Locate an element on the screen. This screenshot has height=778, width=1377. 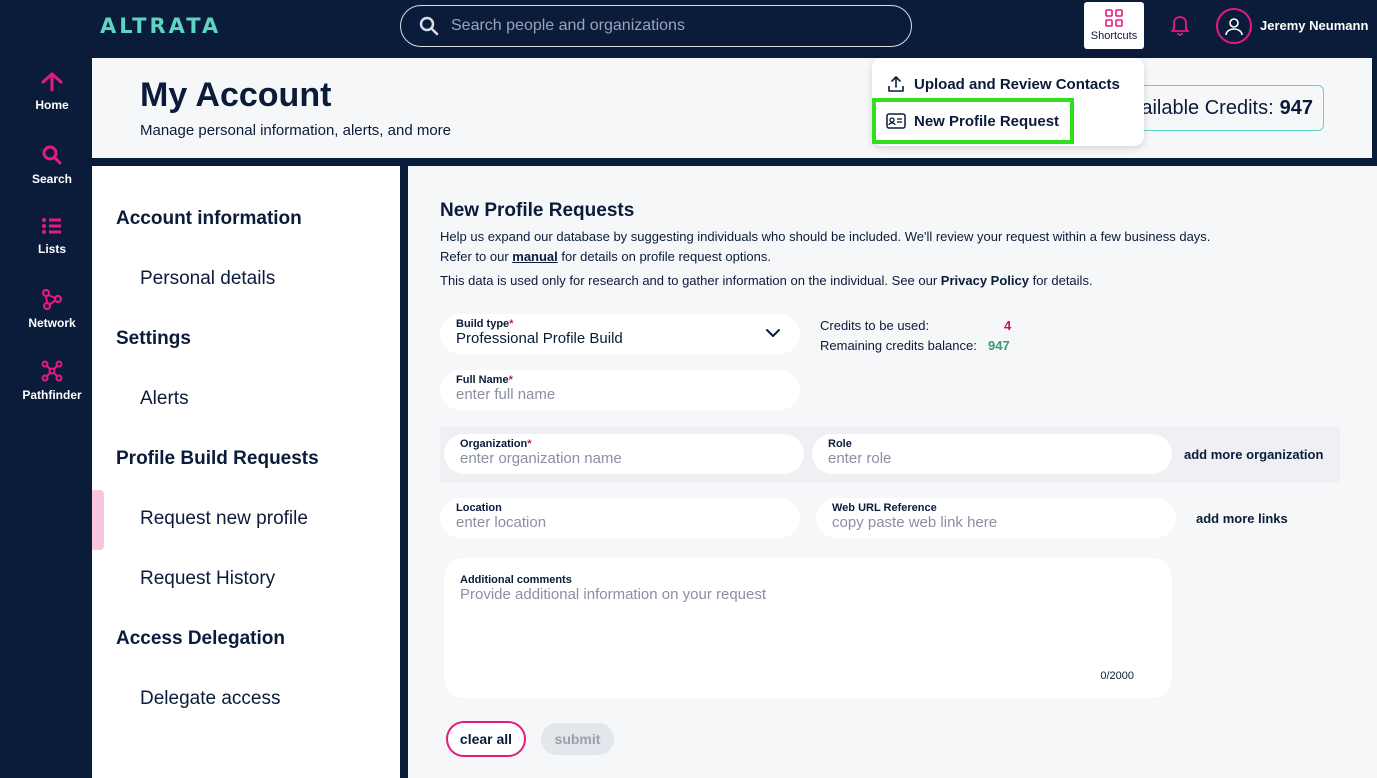
sidebar-item-request-new-profile: Request new profile is located at coordinates (224, 519).